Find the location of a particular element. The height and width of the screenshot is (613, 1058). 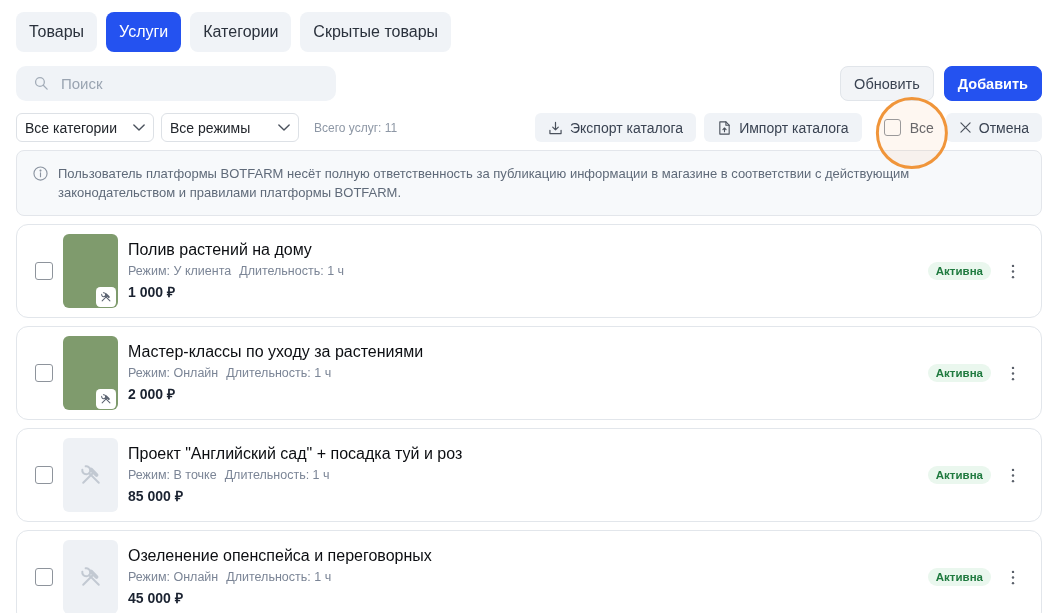

tab: Услуги is located at coordinates (144, 32).